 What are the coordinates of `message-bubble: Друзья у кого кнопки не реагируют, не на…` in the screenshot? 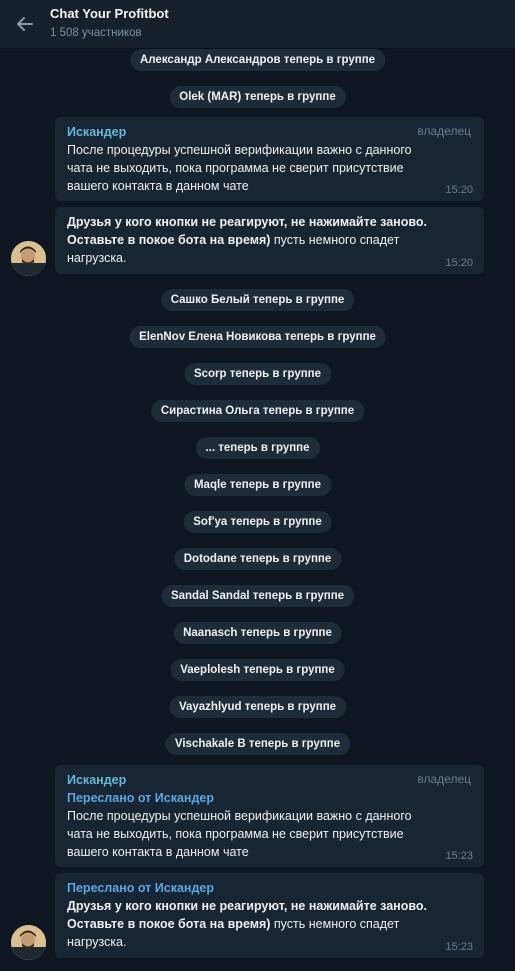 It's located at (269, 240).